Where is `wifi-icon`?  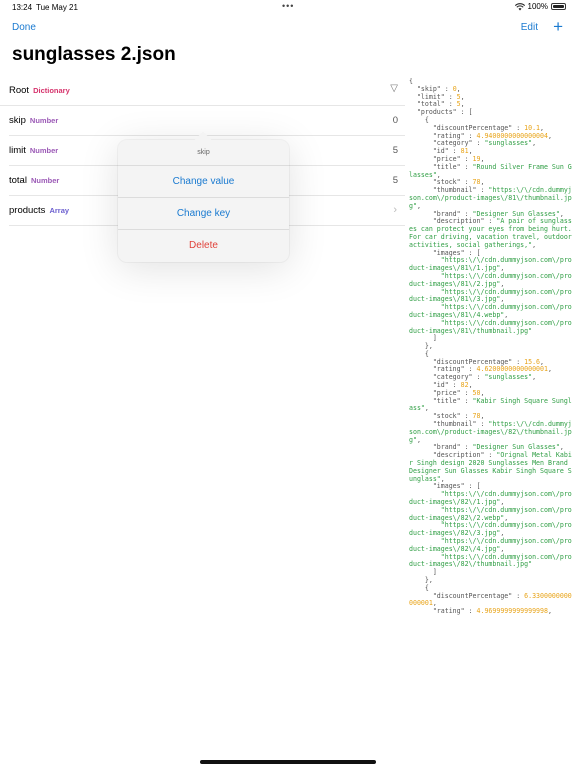
wifi-icon is located at coordinates (519, 6).